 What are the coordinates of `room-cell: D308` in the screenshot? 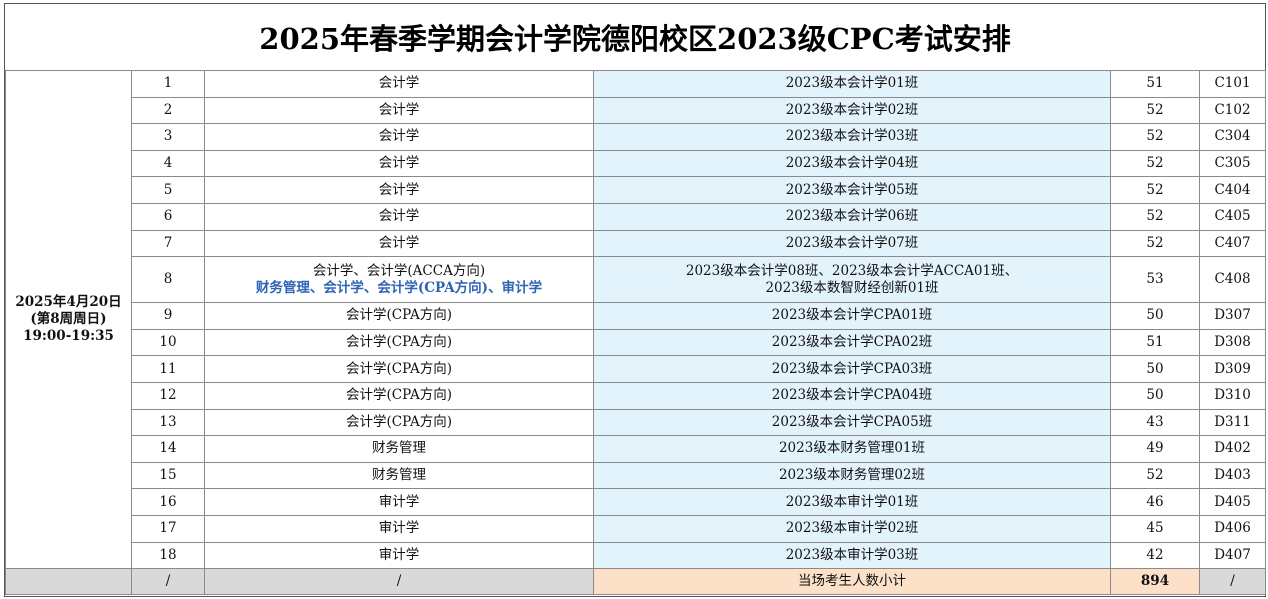 It's located at (1232, 342).